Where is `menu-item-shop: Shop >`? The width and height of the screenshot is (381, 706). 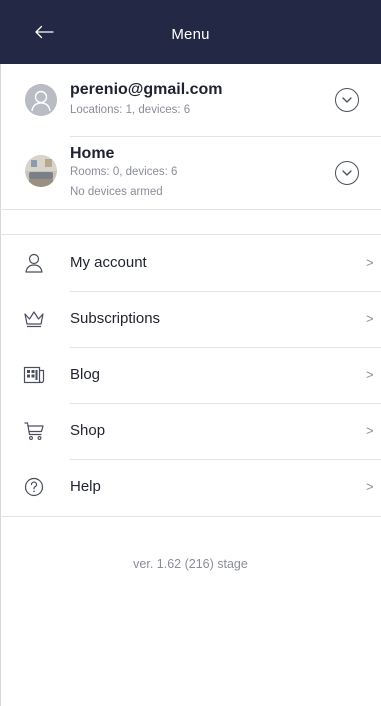
menu-item-shop: Shop > is located at coordinates (190, 431).